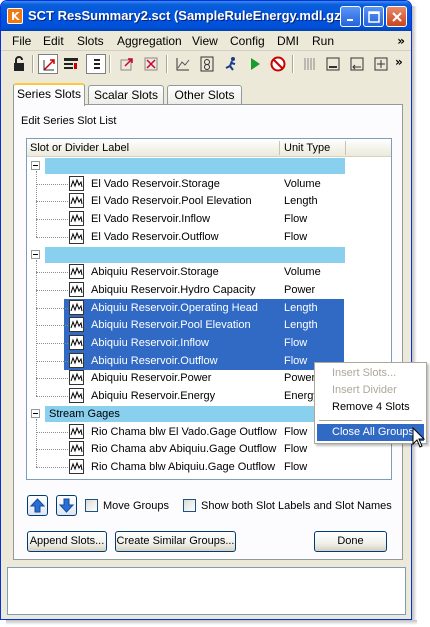 Image resolution: width=430 pixels, height=627 pixels. I want to click on slot-row: El Vado Reservoir.Inflow Flow, so click(209, 219).